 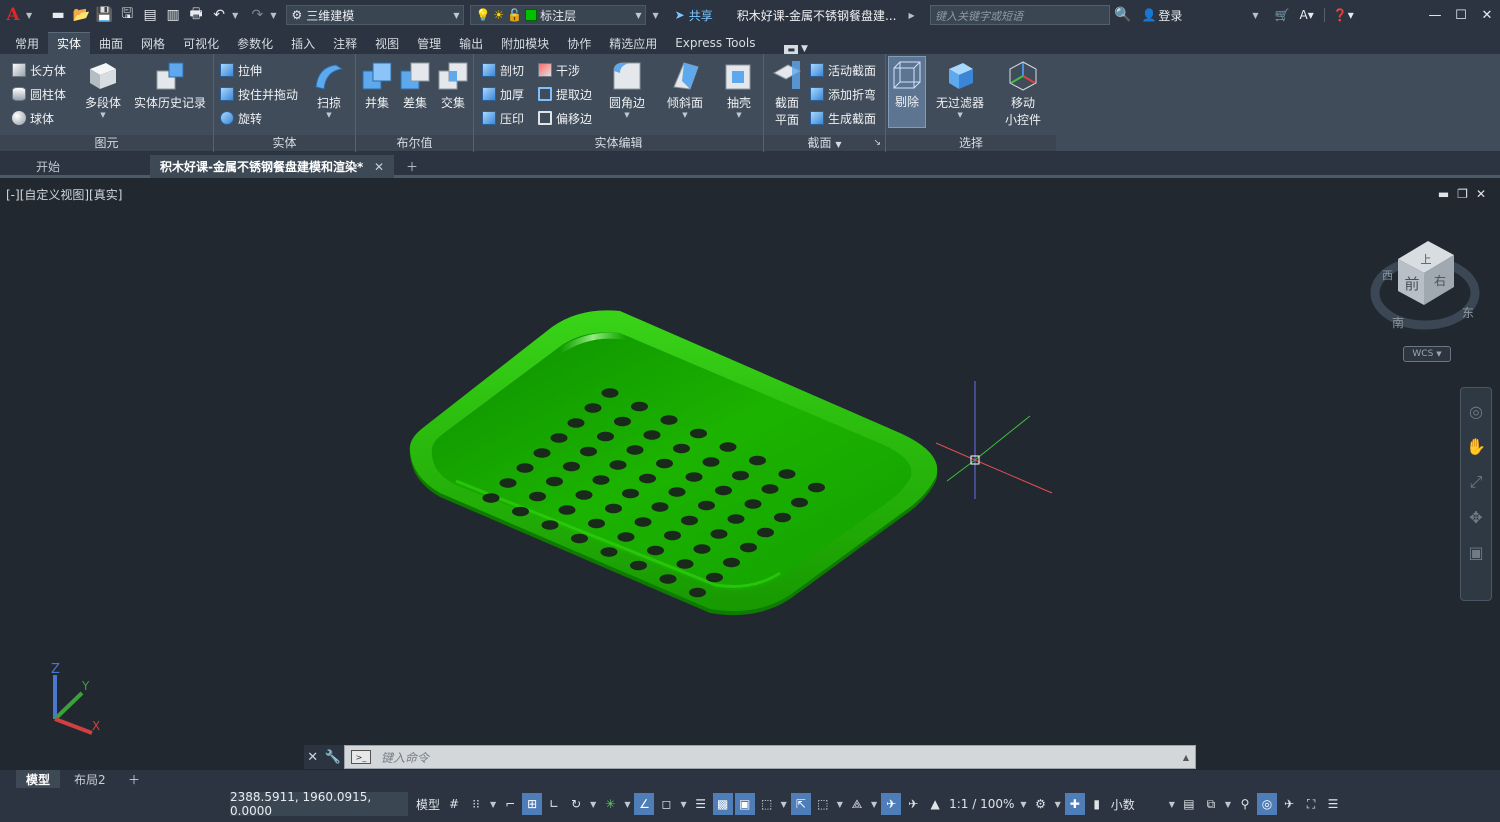 I want to click on ribbon-tab-11: 附加模块, so click(x=525, y=43).